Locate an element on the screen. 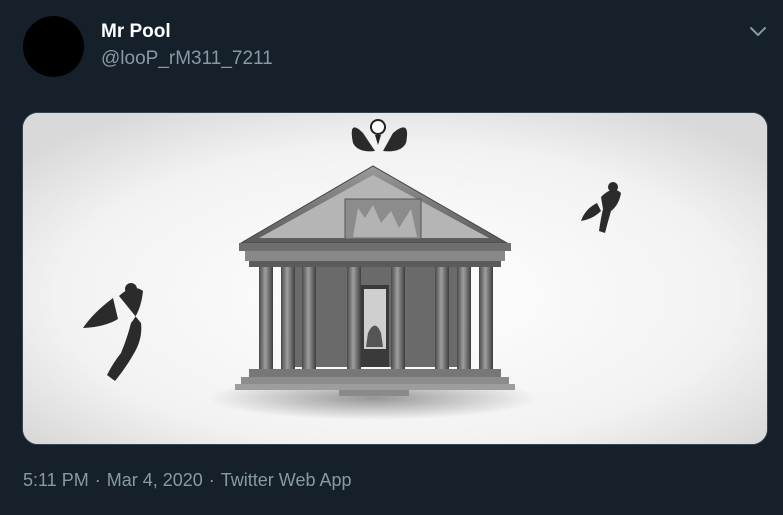  chevron-down-icon is located at coordinates (758, 31).